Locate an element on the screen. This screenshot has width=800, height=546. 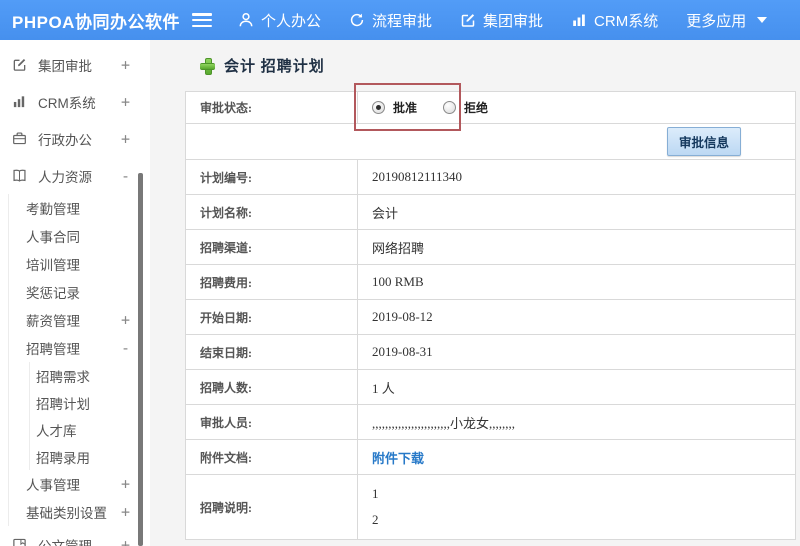
table-row: 开始日期: 2019-08-12 is located at coordinates (490, 317).